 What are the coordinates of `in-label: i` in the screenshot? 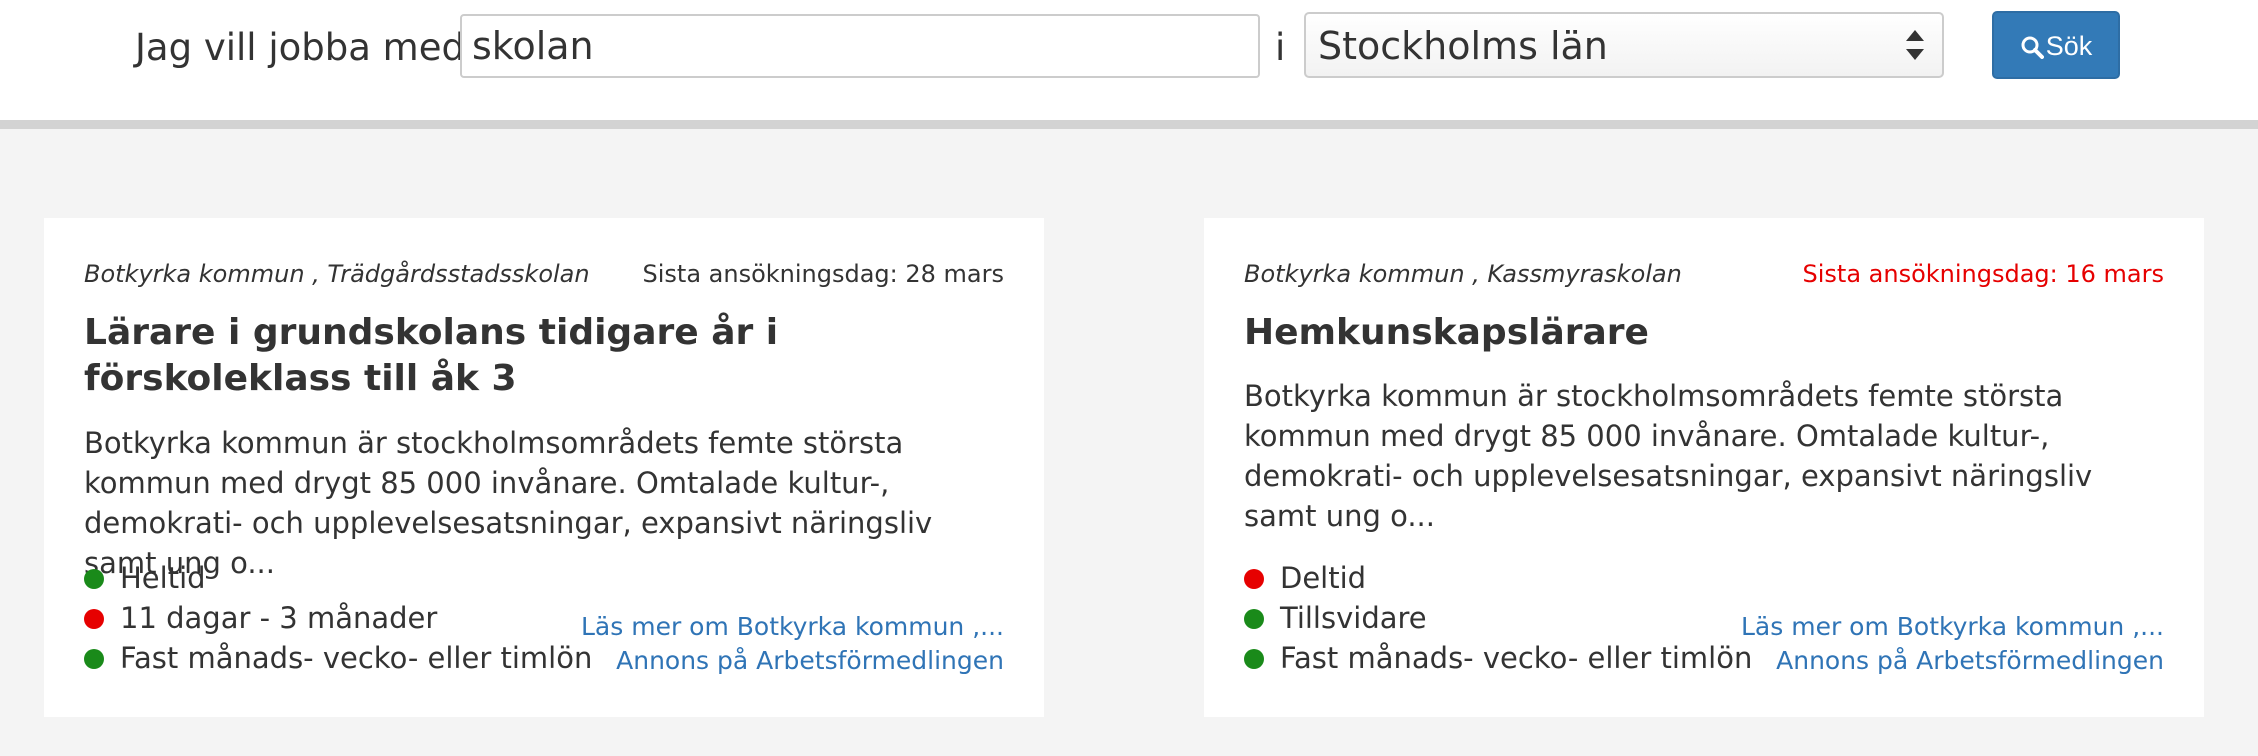 It's located at (1280, 47).